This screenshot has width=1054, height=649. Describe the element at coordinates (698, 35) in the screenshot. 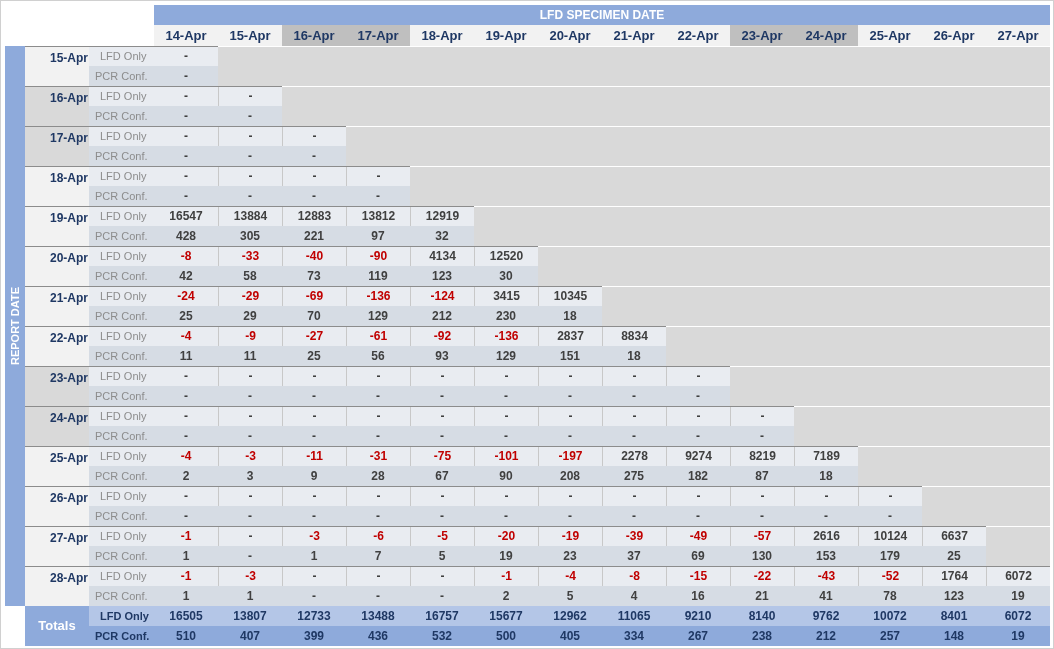

I see `column-header: 22-Apr` at that location.